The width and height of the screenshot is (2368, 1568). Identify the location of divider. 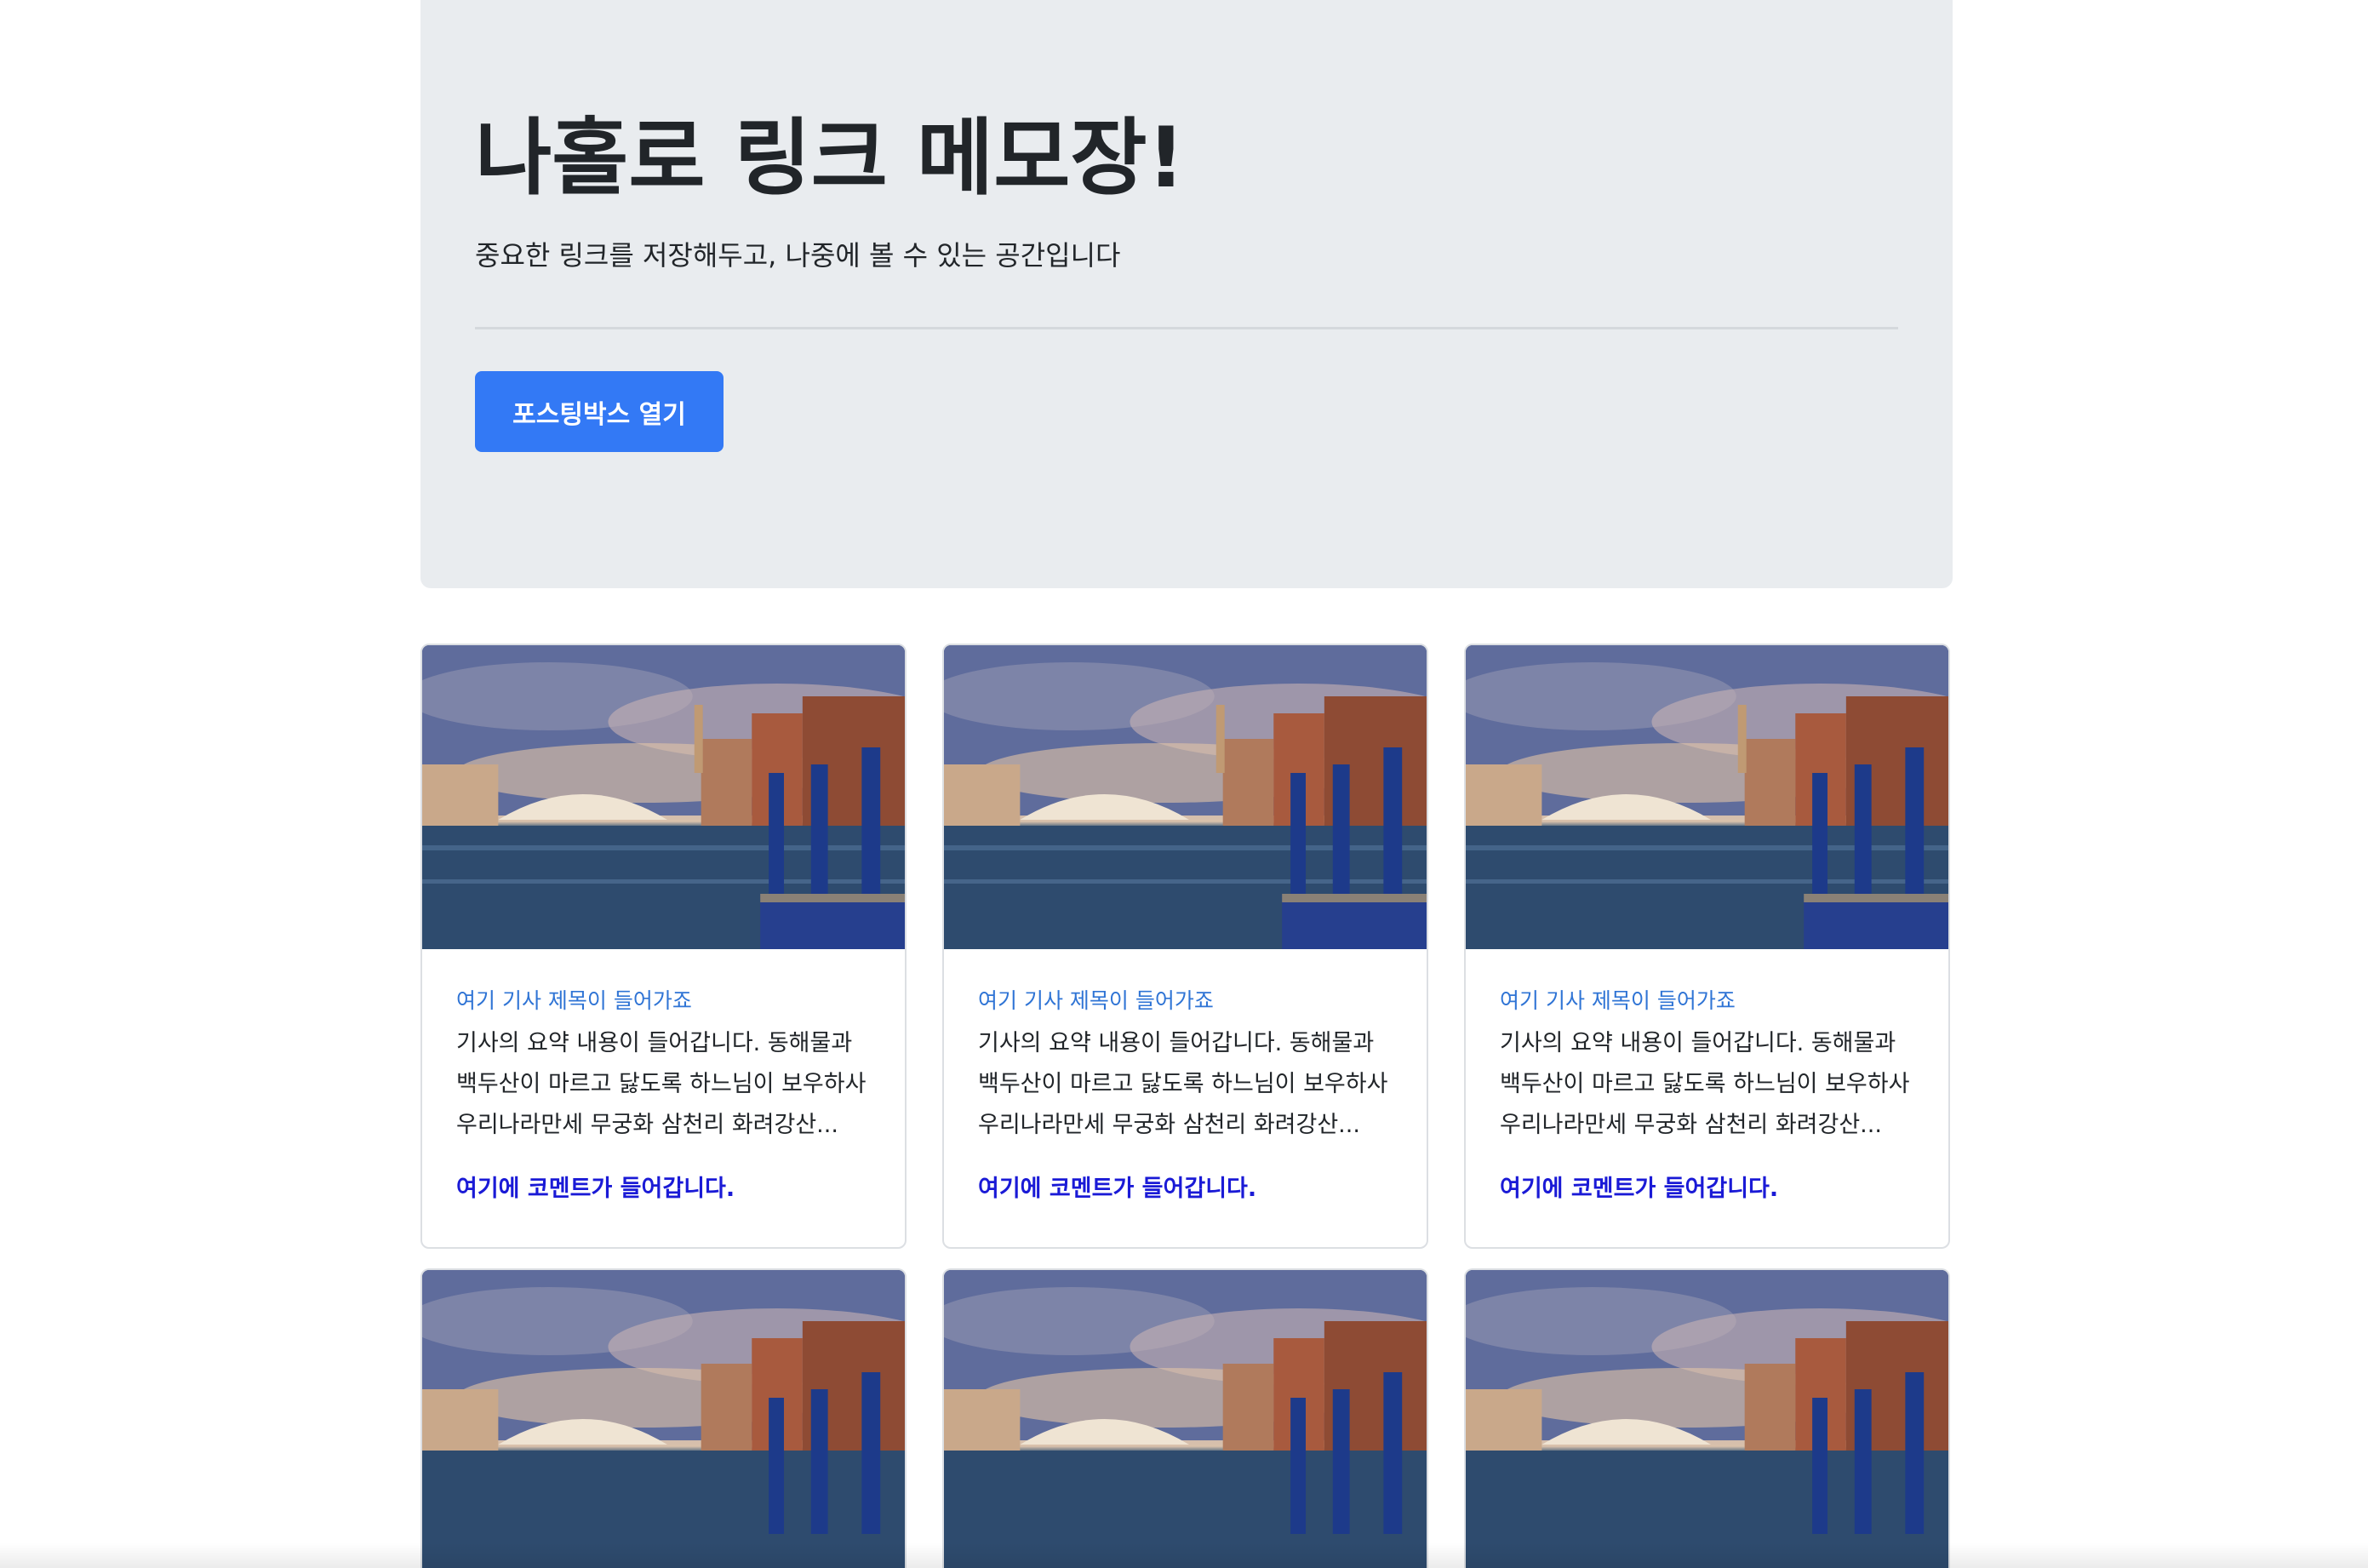
(1186, 328).